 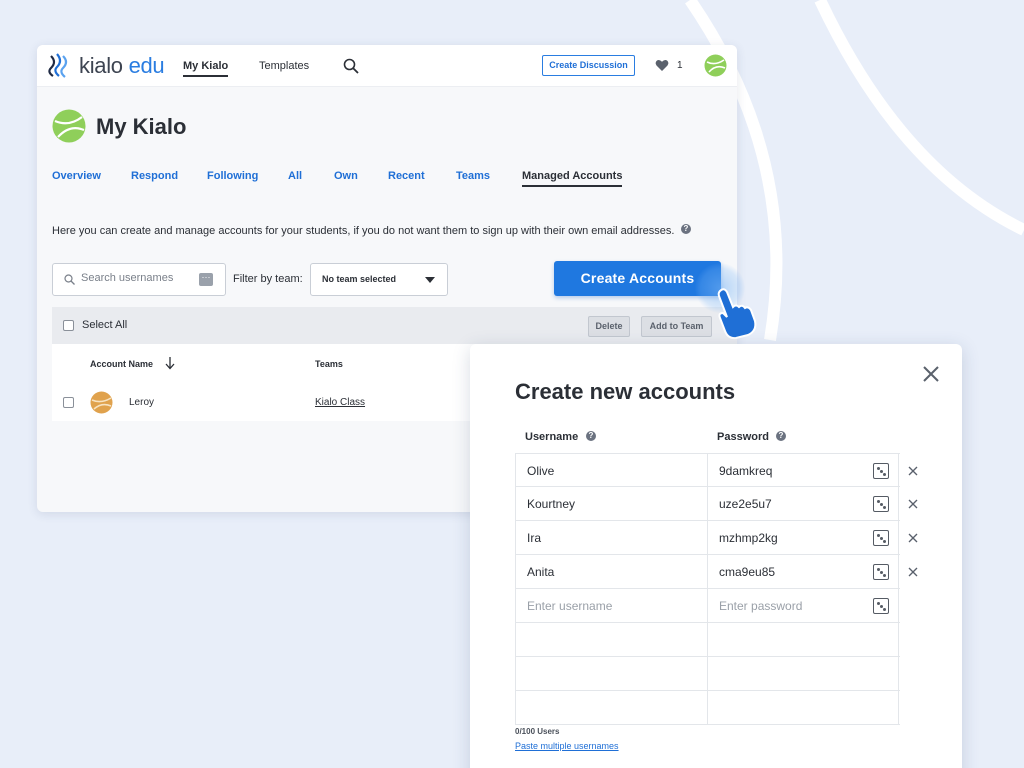 I want to click on team-filter-value: No team selected, so click(x=359, y=279).